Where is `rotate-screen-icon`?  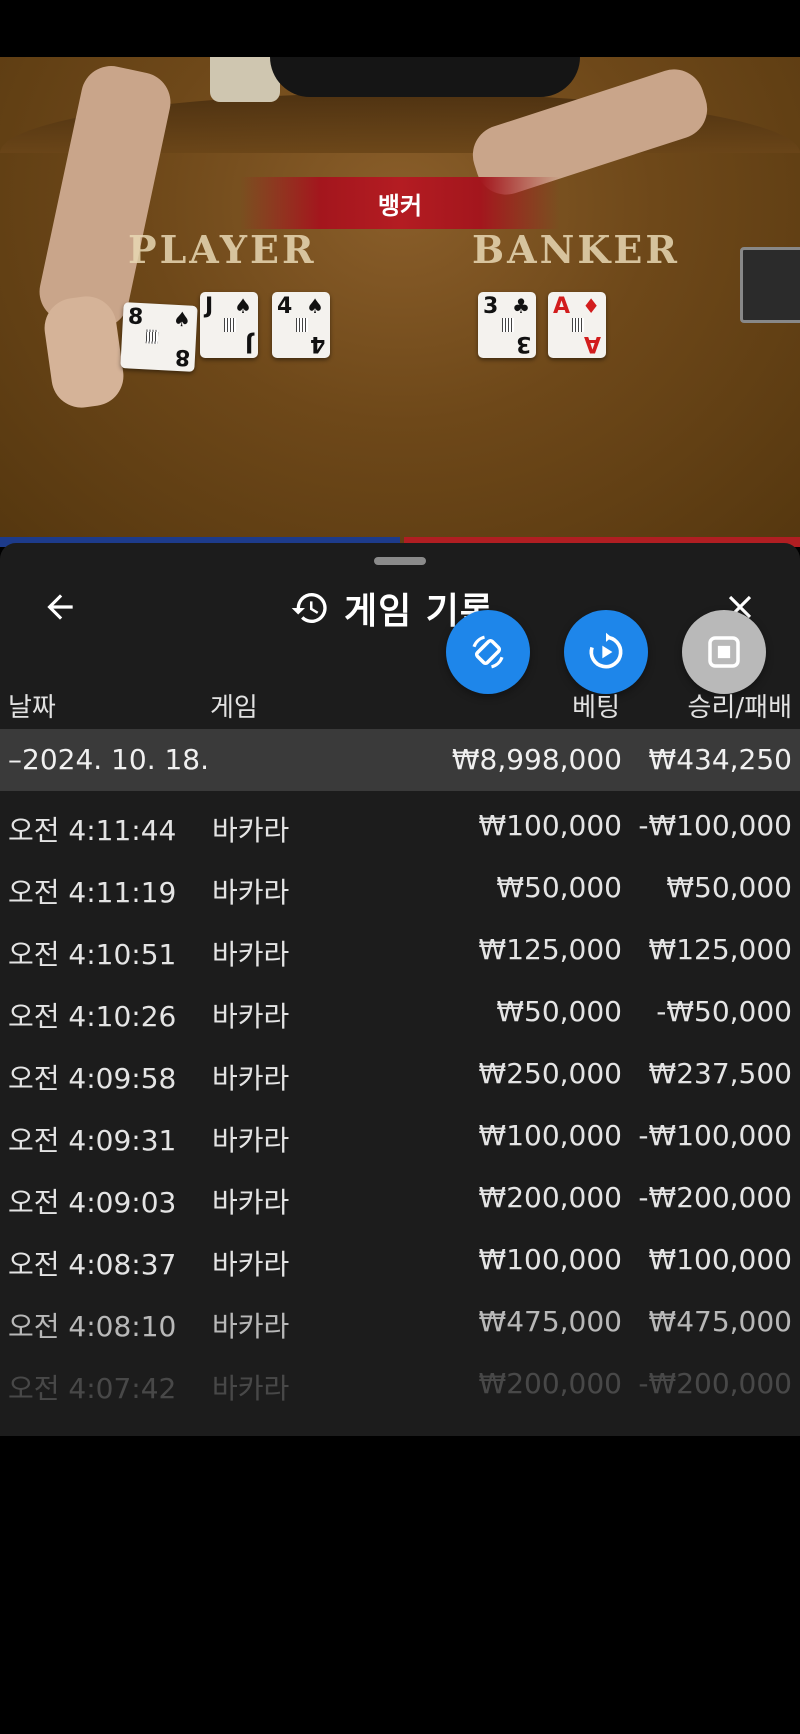
rotate-screen-icon is located at coordinates (488, 652).